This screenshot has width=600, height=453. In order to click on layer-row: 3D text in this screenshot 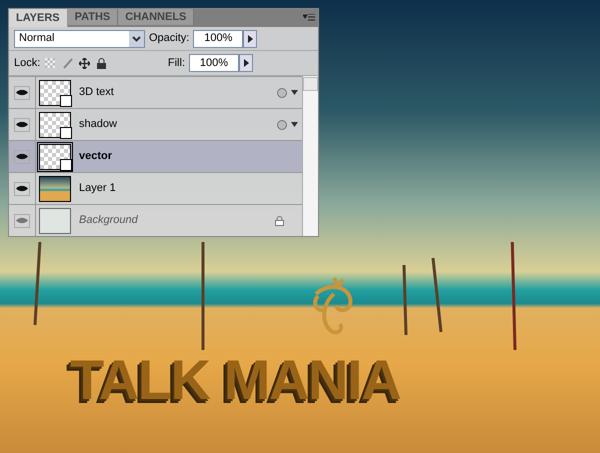, I will do `click(155, 92)`.